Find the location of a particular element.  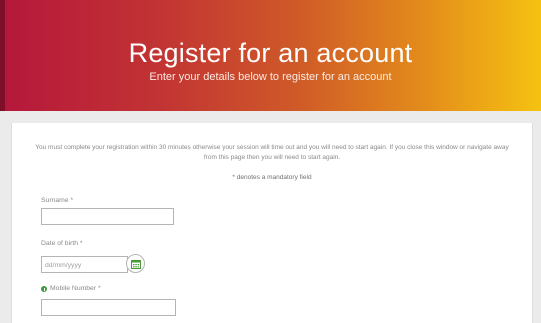

dob-label: Date of birth * is located at coordinates (62, 243).